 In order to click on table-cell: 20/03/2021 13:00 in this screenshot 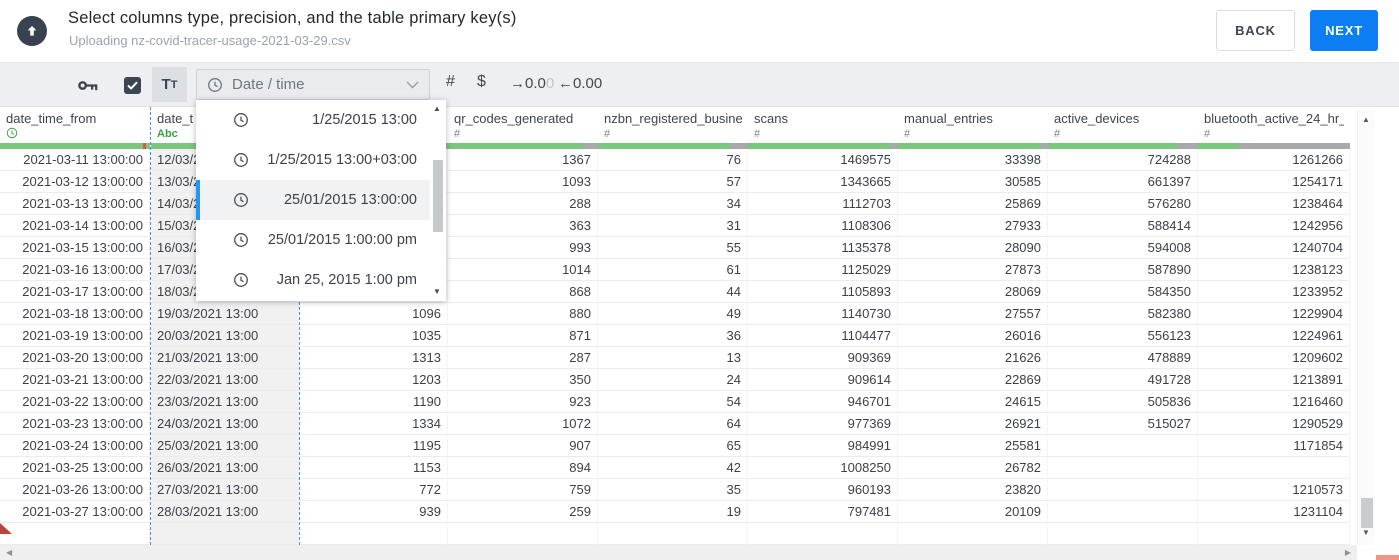, I will do `click(225, 336)`.